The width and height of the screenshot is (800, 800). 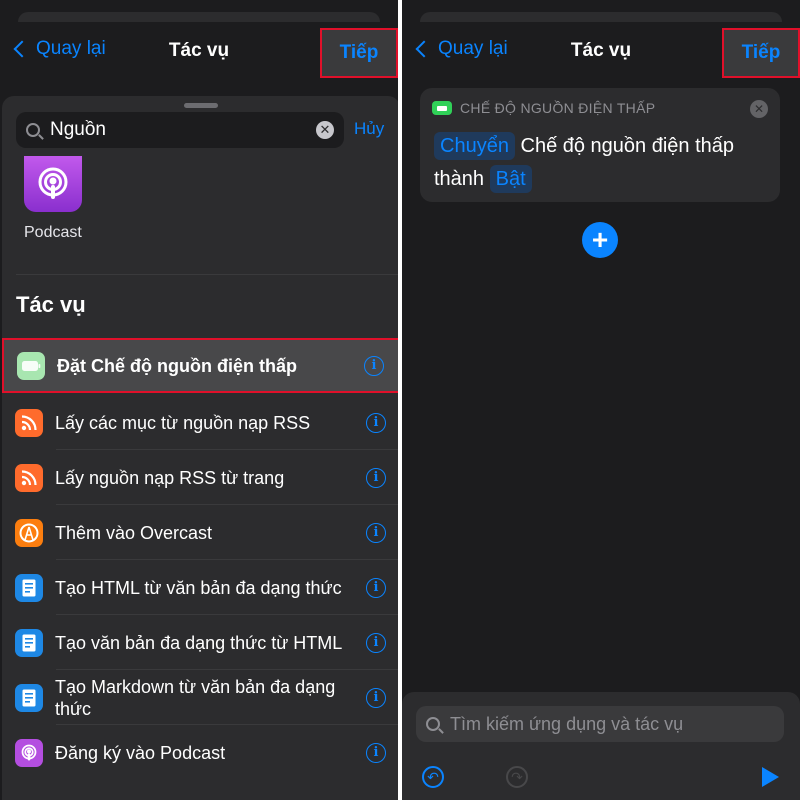 I want to click on action-row: Đăng ký vào Podcast i, so click(x=200, y=752).